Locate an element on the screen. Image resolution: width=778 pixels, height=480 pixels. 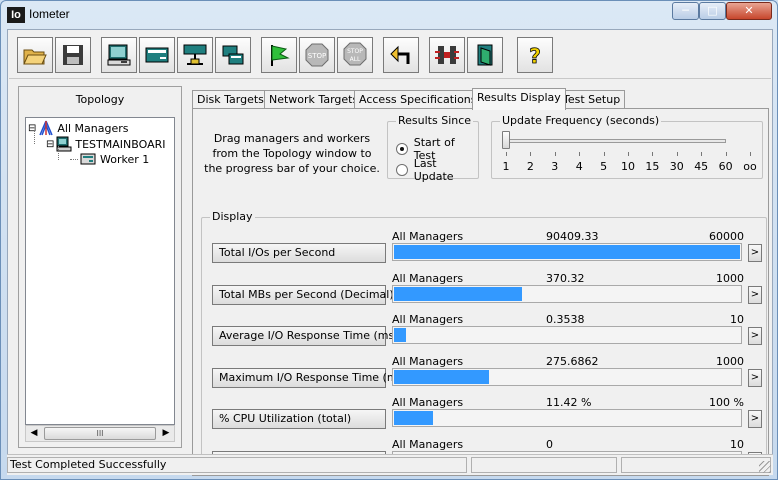
tree-item-manager: ⊟ TESTMAINBOARI is located at coordinates (105, 144).